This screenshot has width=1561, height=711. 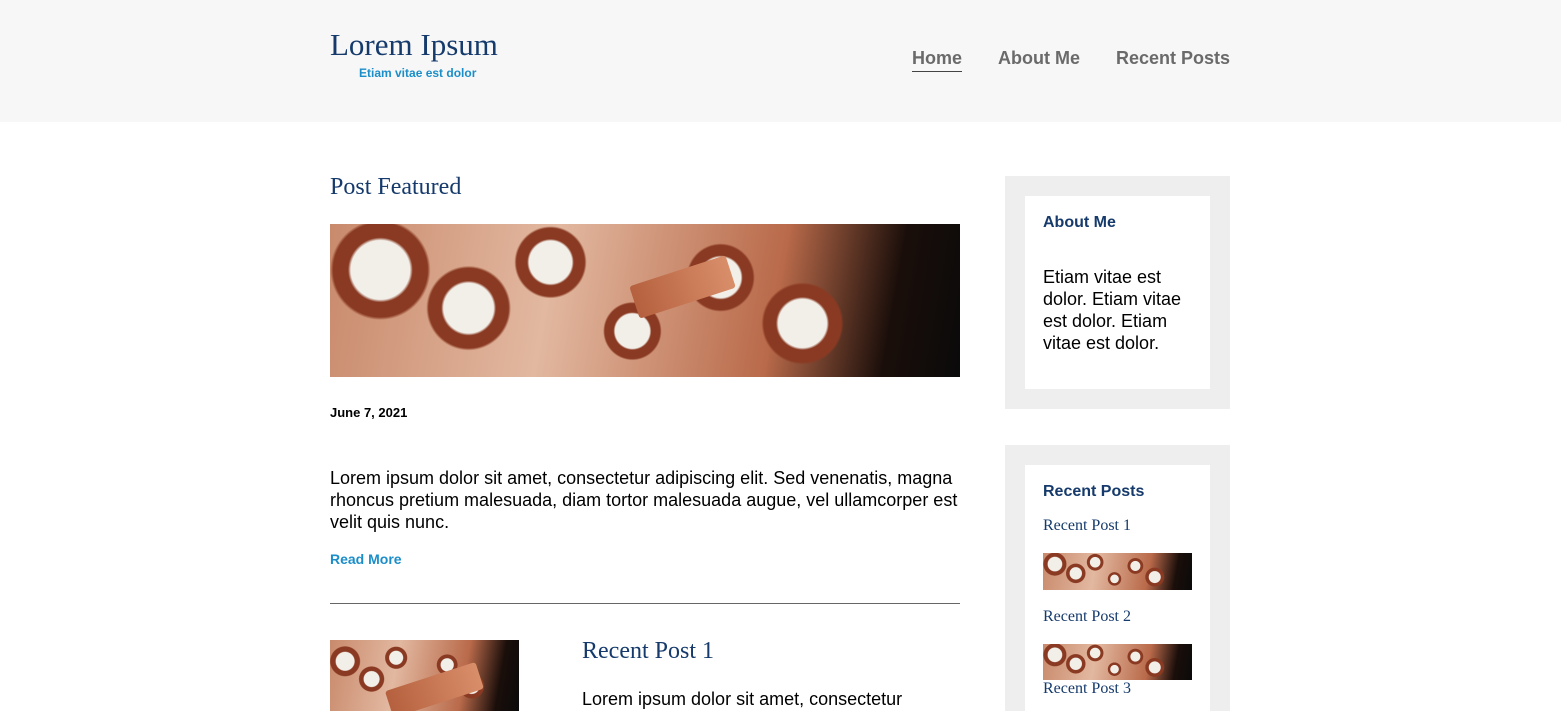 I want to click on featured-image, so click(x=645, y=300).